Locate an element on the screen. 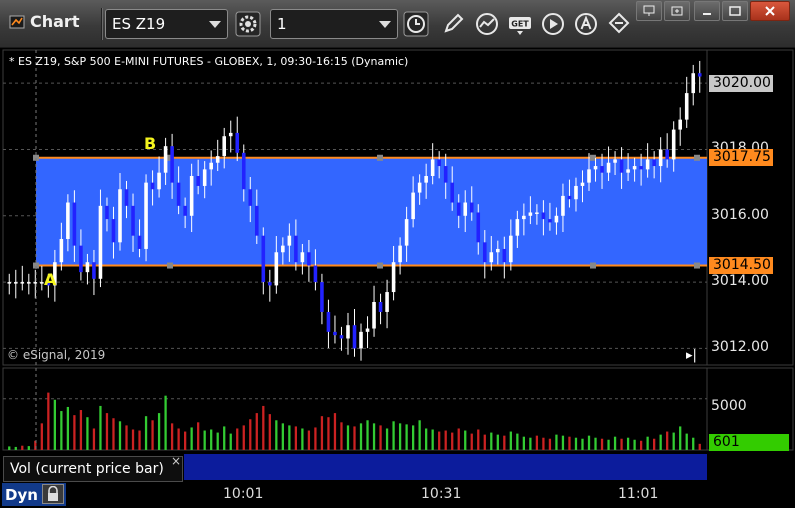  pin-window-button is located at coordinates (649, 11).